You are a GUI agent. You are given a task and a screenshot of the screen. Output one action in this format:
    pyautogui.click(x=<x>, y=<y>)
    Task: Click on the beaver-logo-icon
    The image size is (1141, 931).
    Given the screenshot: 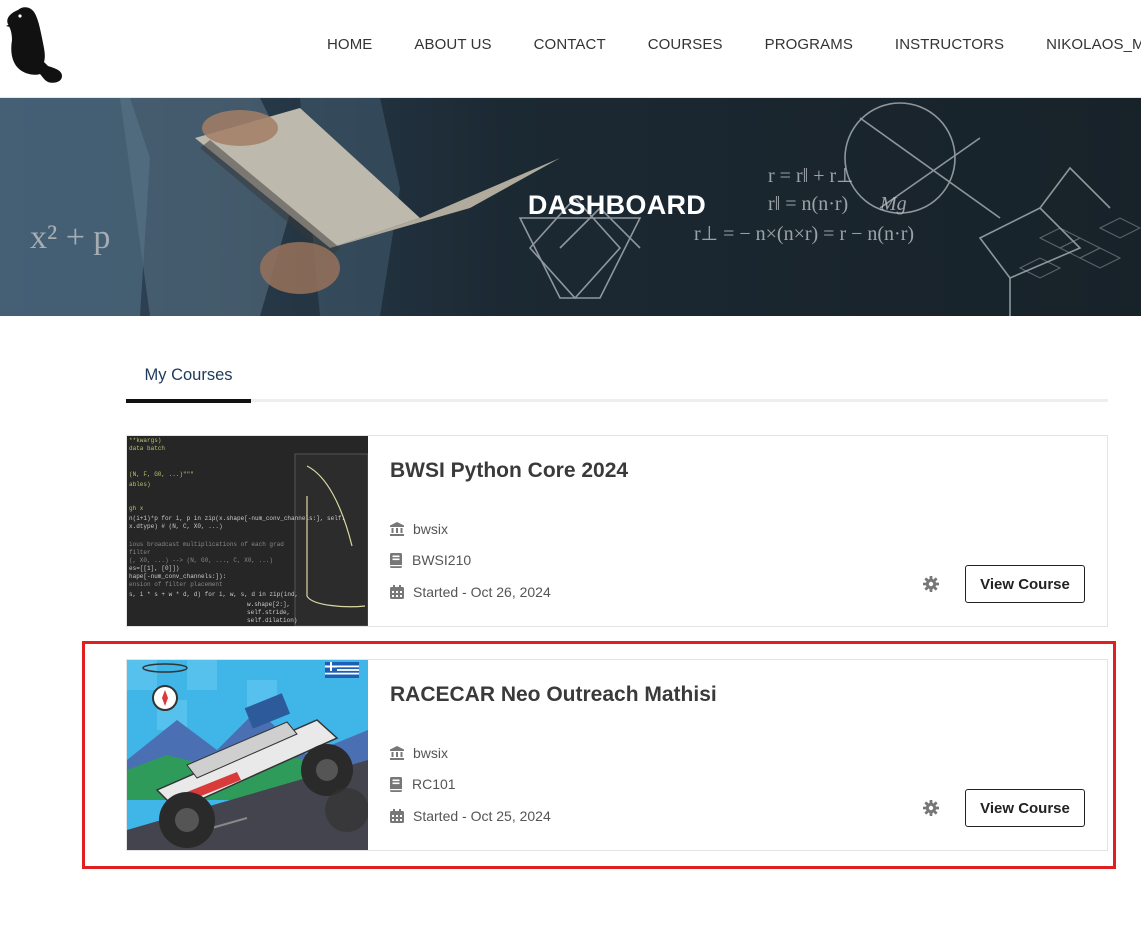 What is the action you would take?
    pyautogui.click(x=34, y=44)
    